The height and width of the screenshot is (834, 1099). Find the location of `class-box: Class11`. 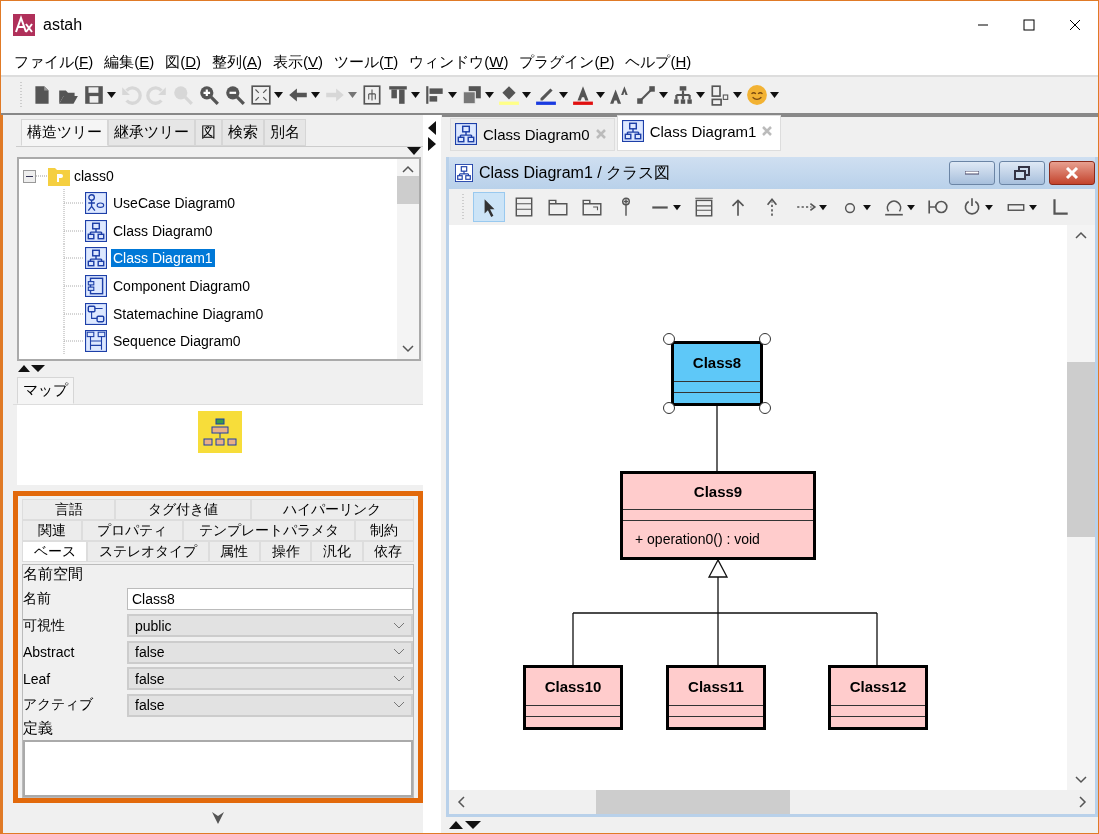

class-box: Class11 is located at coordinates (716, 697).